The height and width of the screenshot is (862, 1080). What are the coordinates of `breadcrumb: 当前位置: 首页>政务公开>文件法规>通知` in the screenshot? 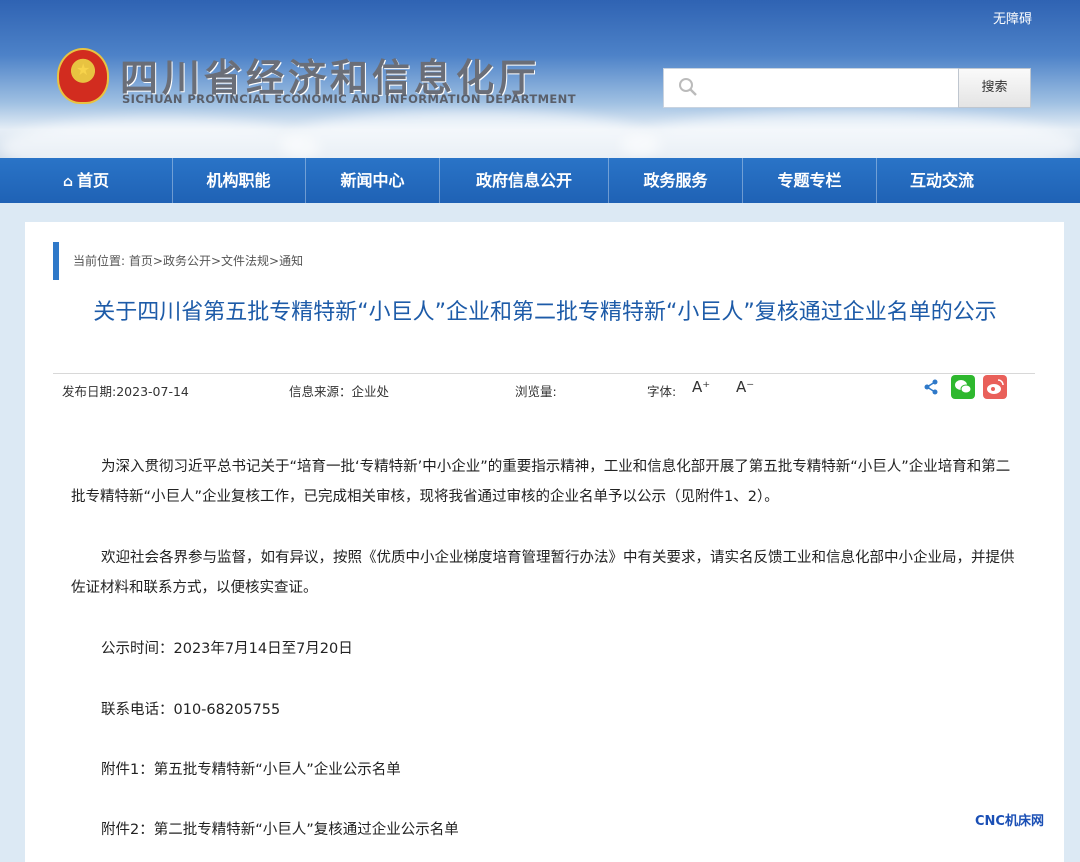 It's located at (188, 260).